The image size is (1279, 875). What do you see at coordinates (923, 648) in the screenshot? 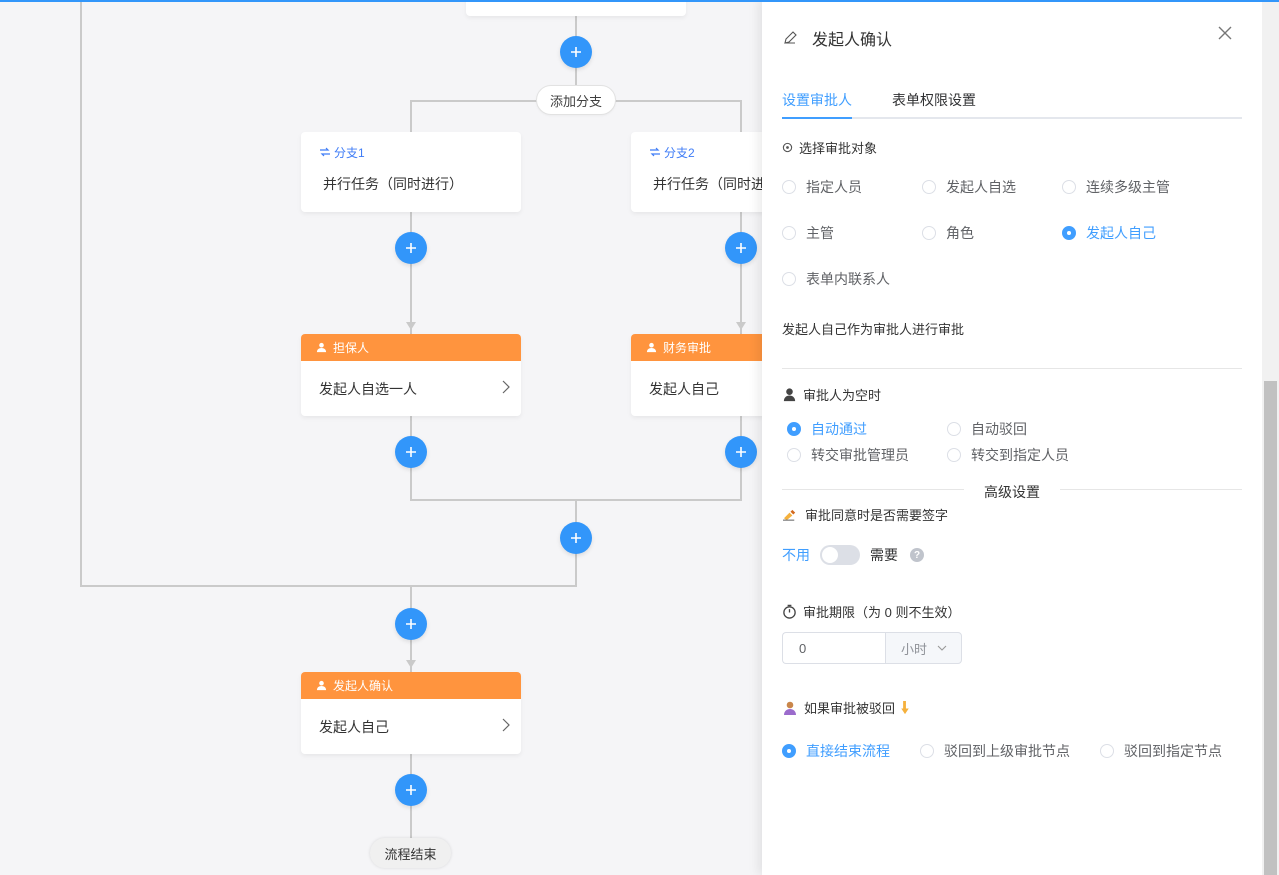
I see `timeout-unit-select: 小时` at bounding box center [923, 648].